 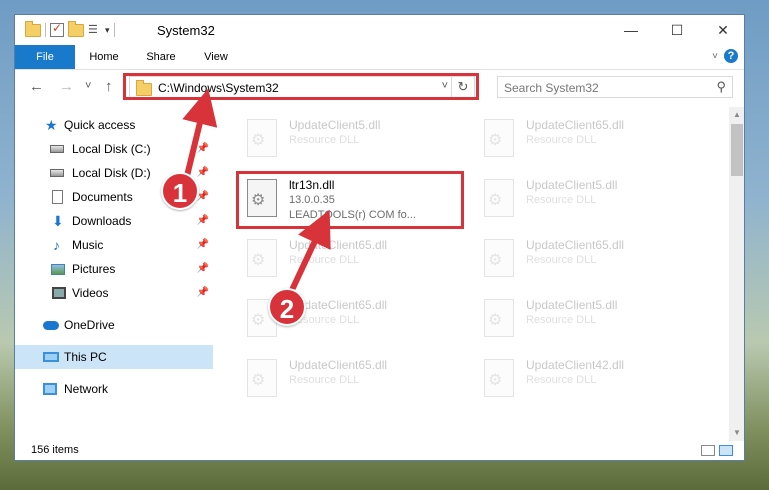 What do you see at coordinates (114, 269) in the screenshot?
I see `sidebar-item-pictures: Pictures 📌` at bounding box center [114, 269].